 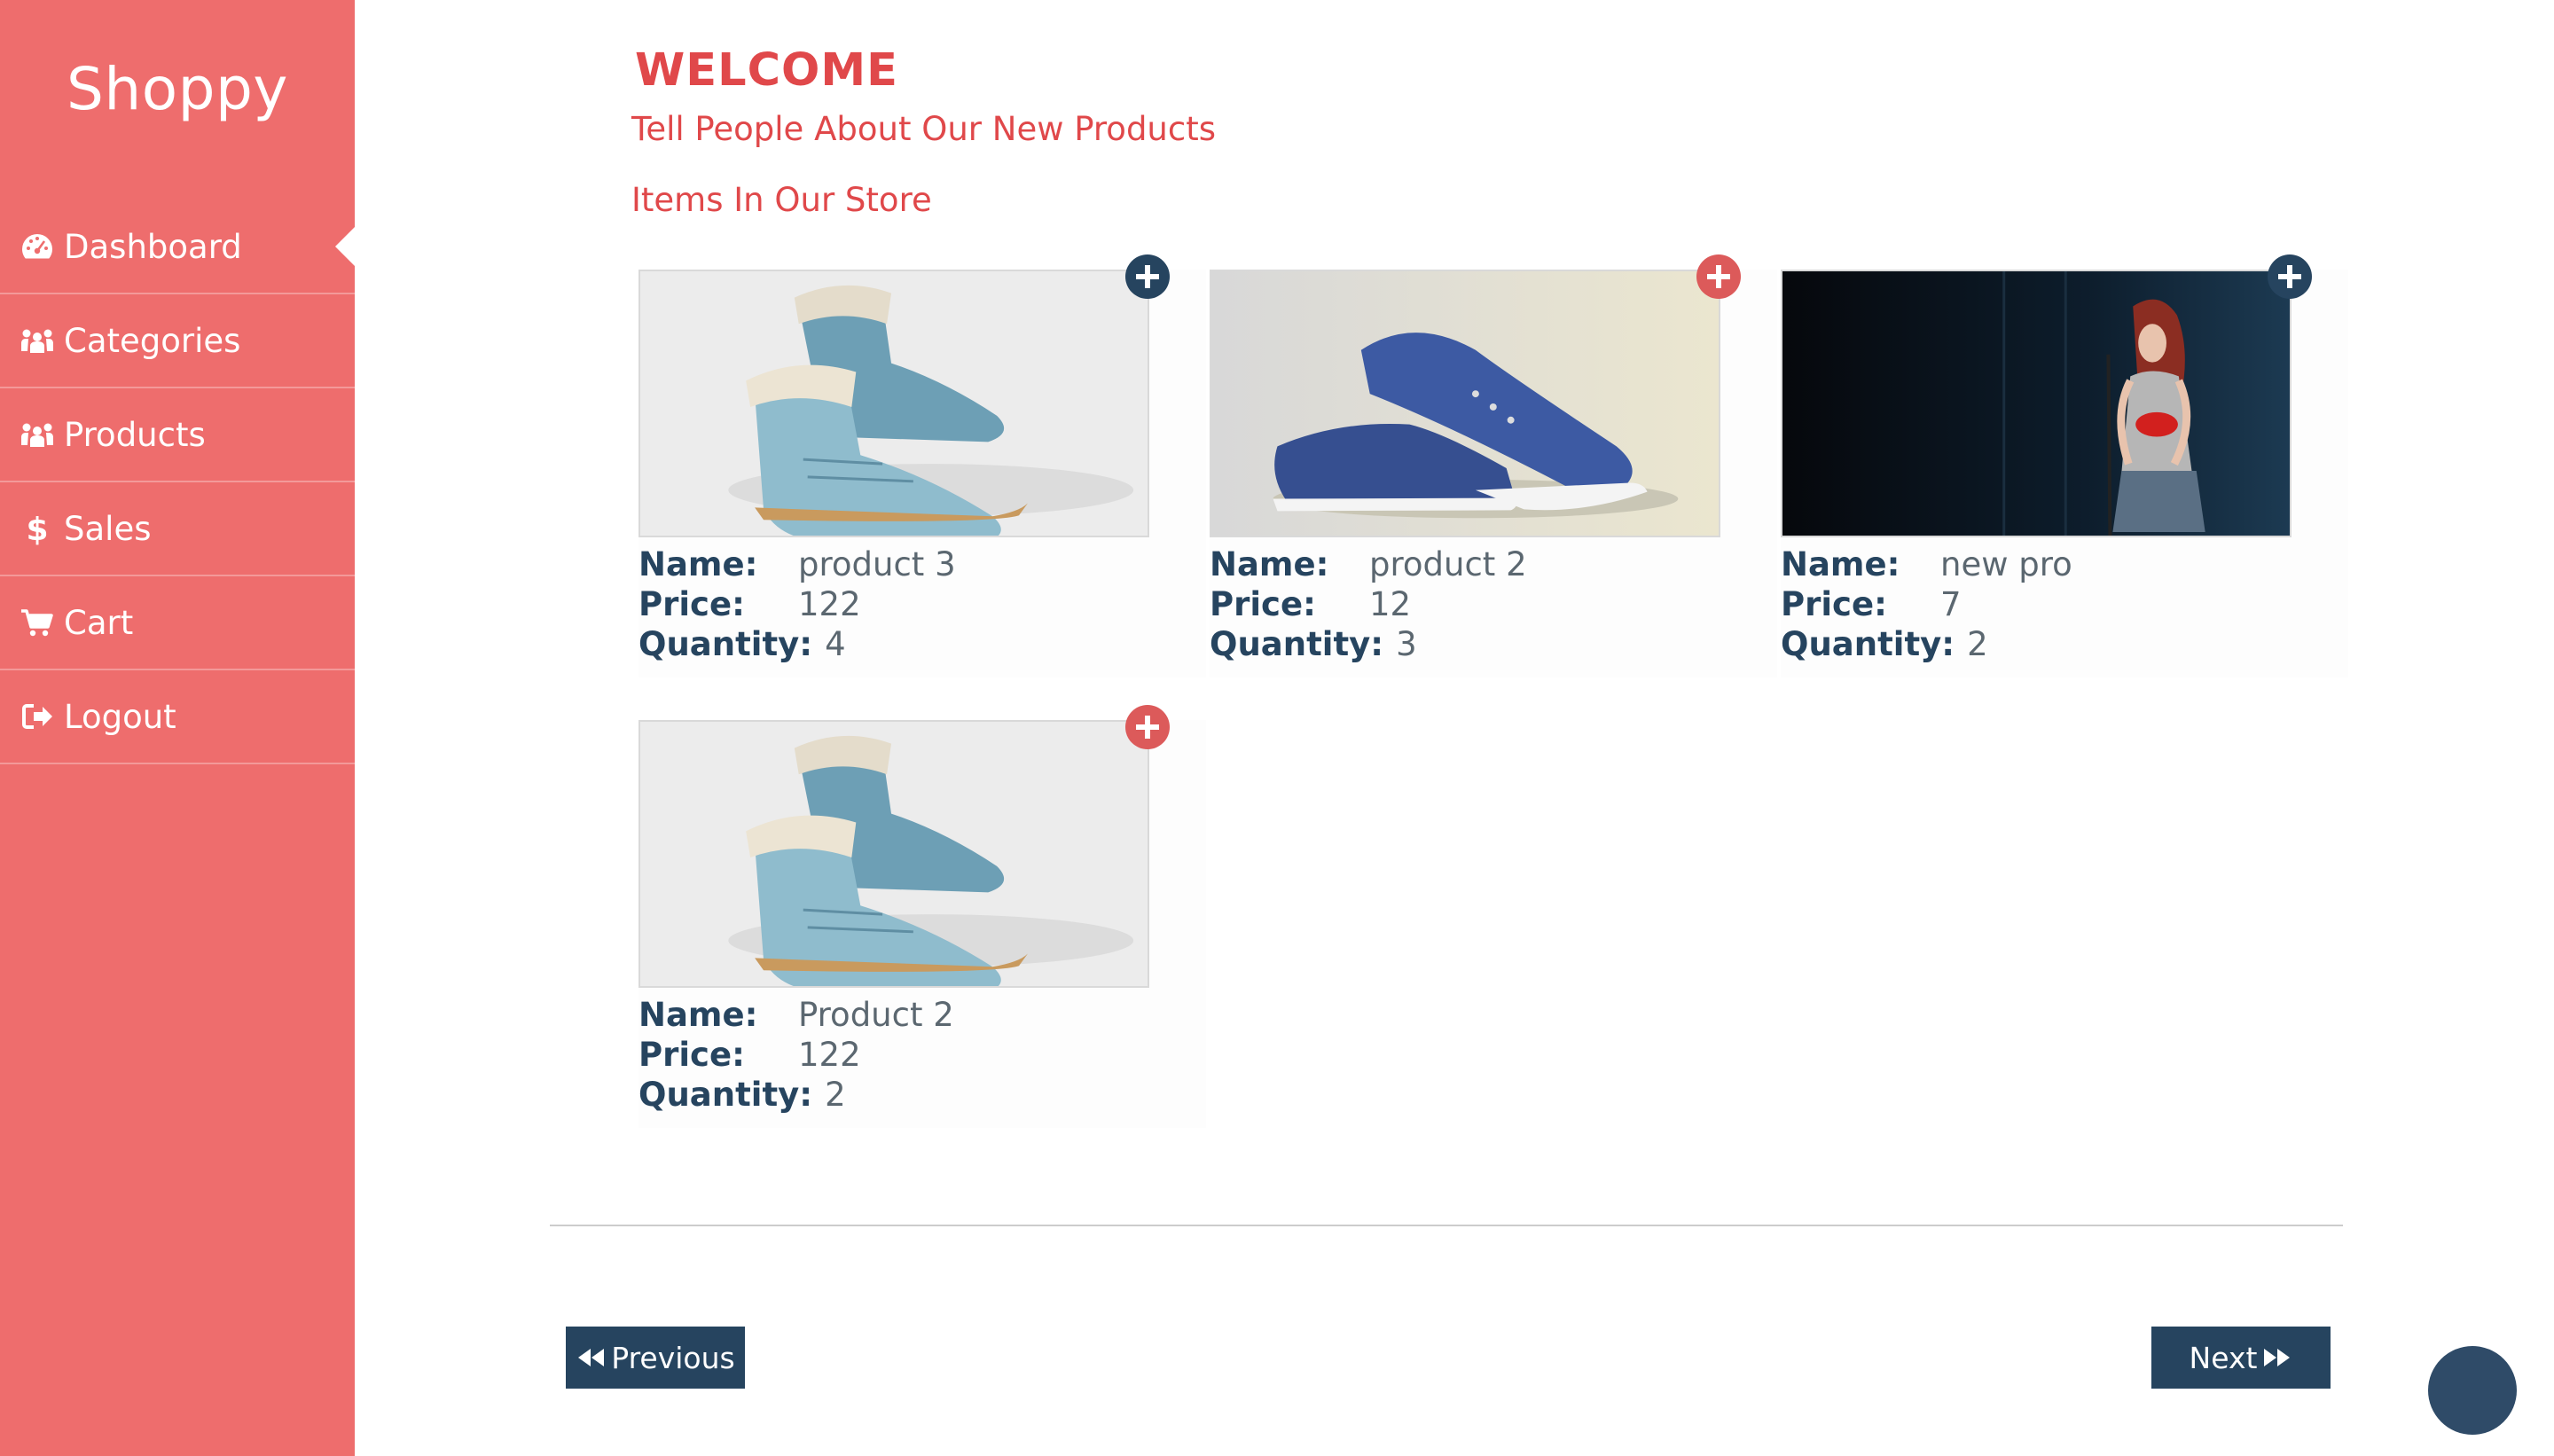 What do you see at coordinates (177, 89) in the screenshot?
I see `brand-logo: Shoppy` at bounding box center [177, 89].